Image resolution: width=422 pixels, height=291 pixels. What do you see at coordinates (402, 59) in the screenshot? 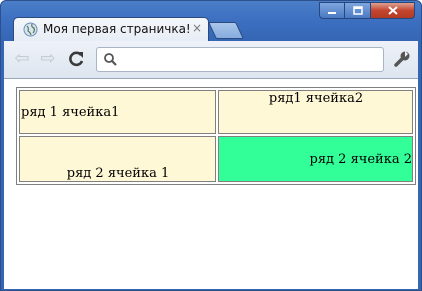
I see `wrench-icon` at bounding box center [402, 59].